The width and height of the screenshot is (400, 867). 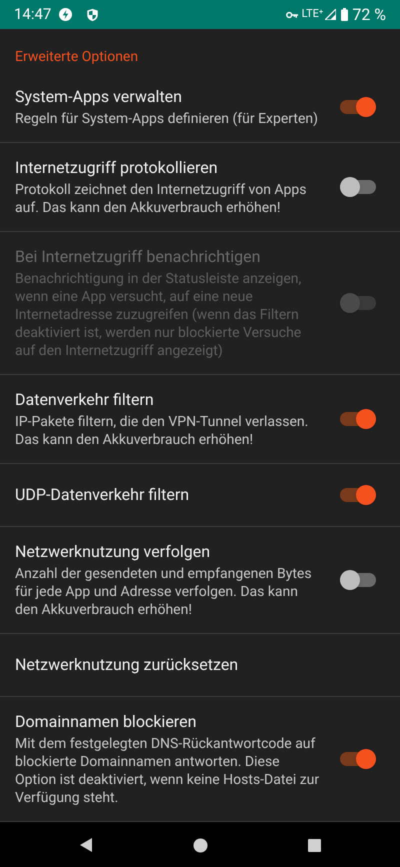 What do you see at coordinates (369, 15) in the screenshot?
I see `battery-level: 72 %` at bounding box center [369, 15].